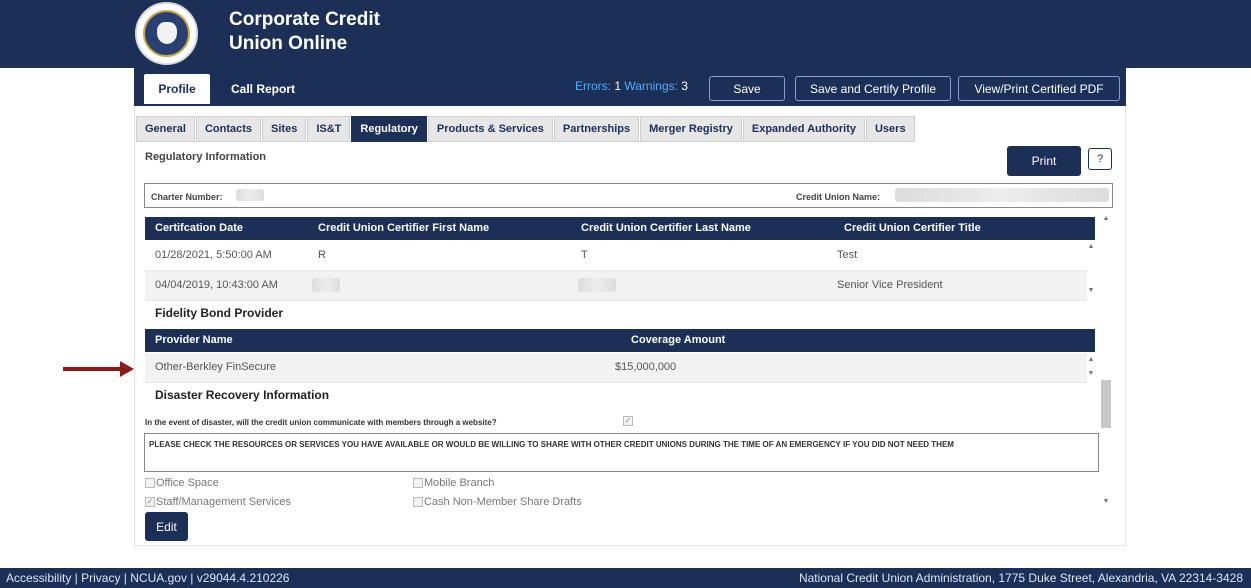  Describe the element at coordinates (803, 129) in the screenshot. I see `tab-expanded-authority: Expanded Authority` at that location.